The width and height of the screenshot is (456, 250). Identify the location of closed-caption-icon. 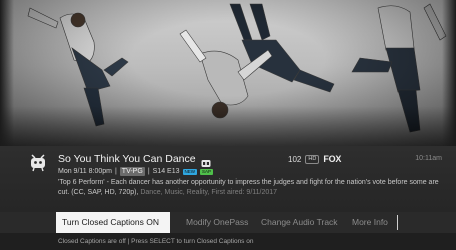
(206, 161).